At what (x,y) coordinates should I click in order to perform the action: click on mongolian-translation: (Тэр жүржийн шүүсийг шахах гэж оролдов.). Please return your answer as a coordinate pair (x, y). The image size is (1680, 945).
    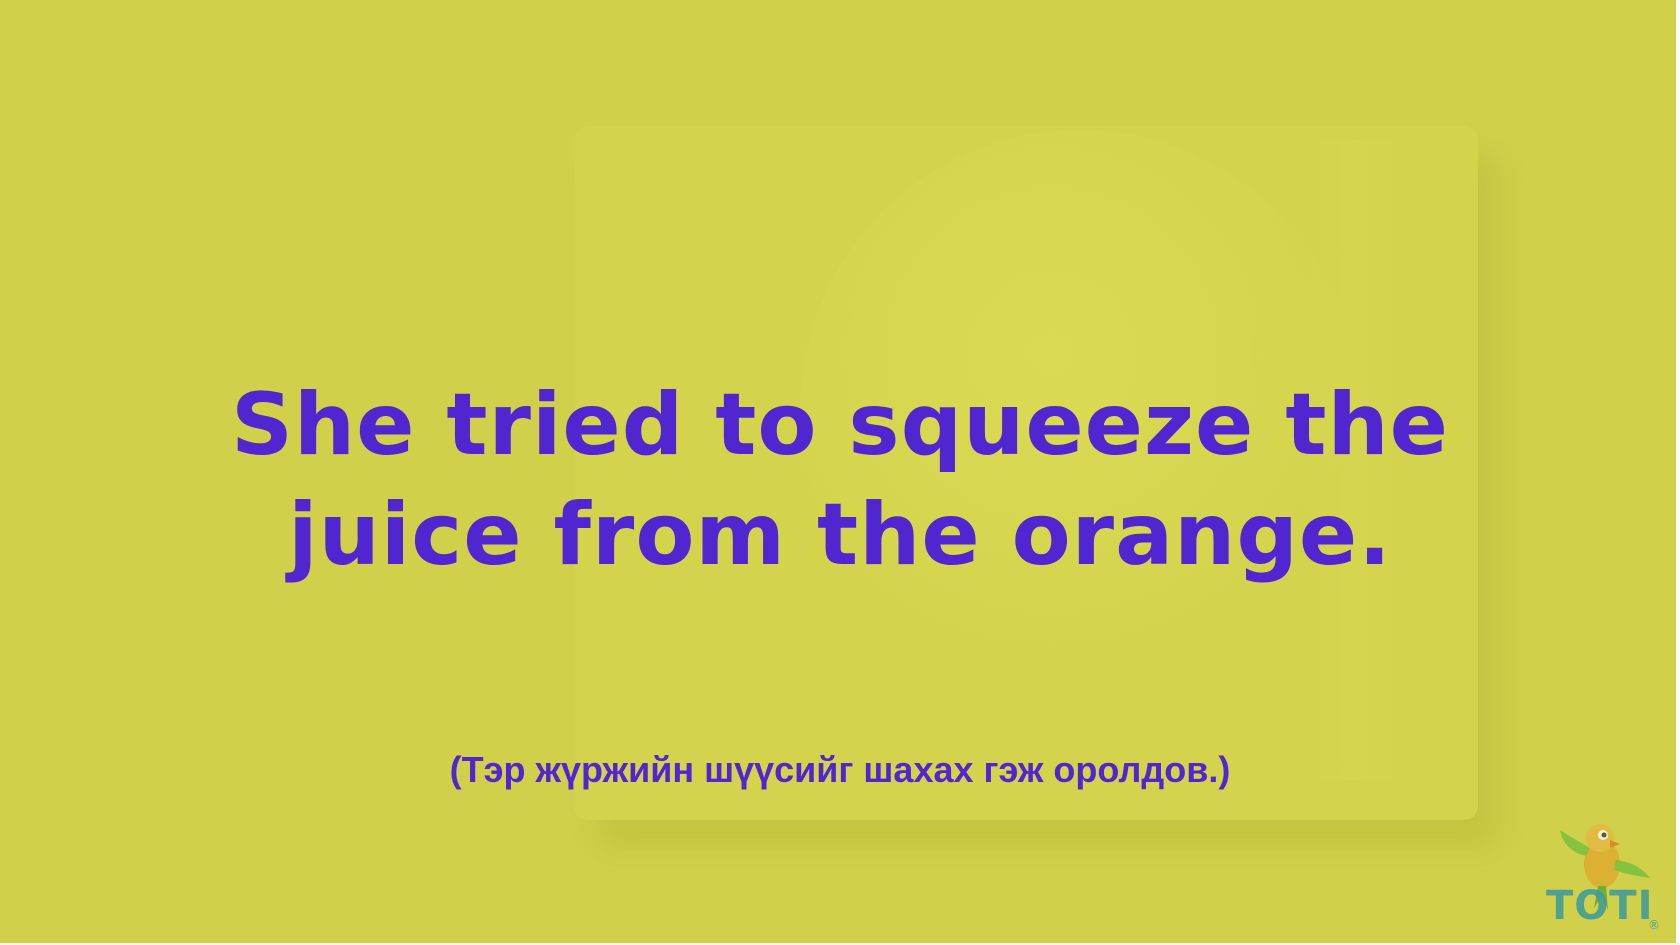
    Looking at the image, I should click on (840, 769).